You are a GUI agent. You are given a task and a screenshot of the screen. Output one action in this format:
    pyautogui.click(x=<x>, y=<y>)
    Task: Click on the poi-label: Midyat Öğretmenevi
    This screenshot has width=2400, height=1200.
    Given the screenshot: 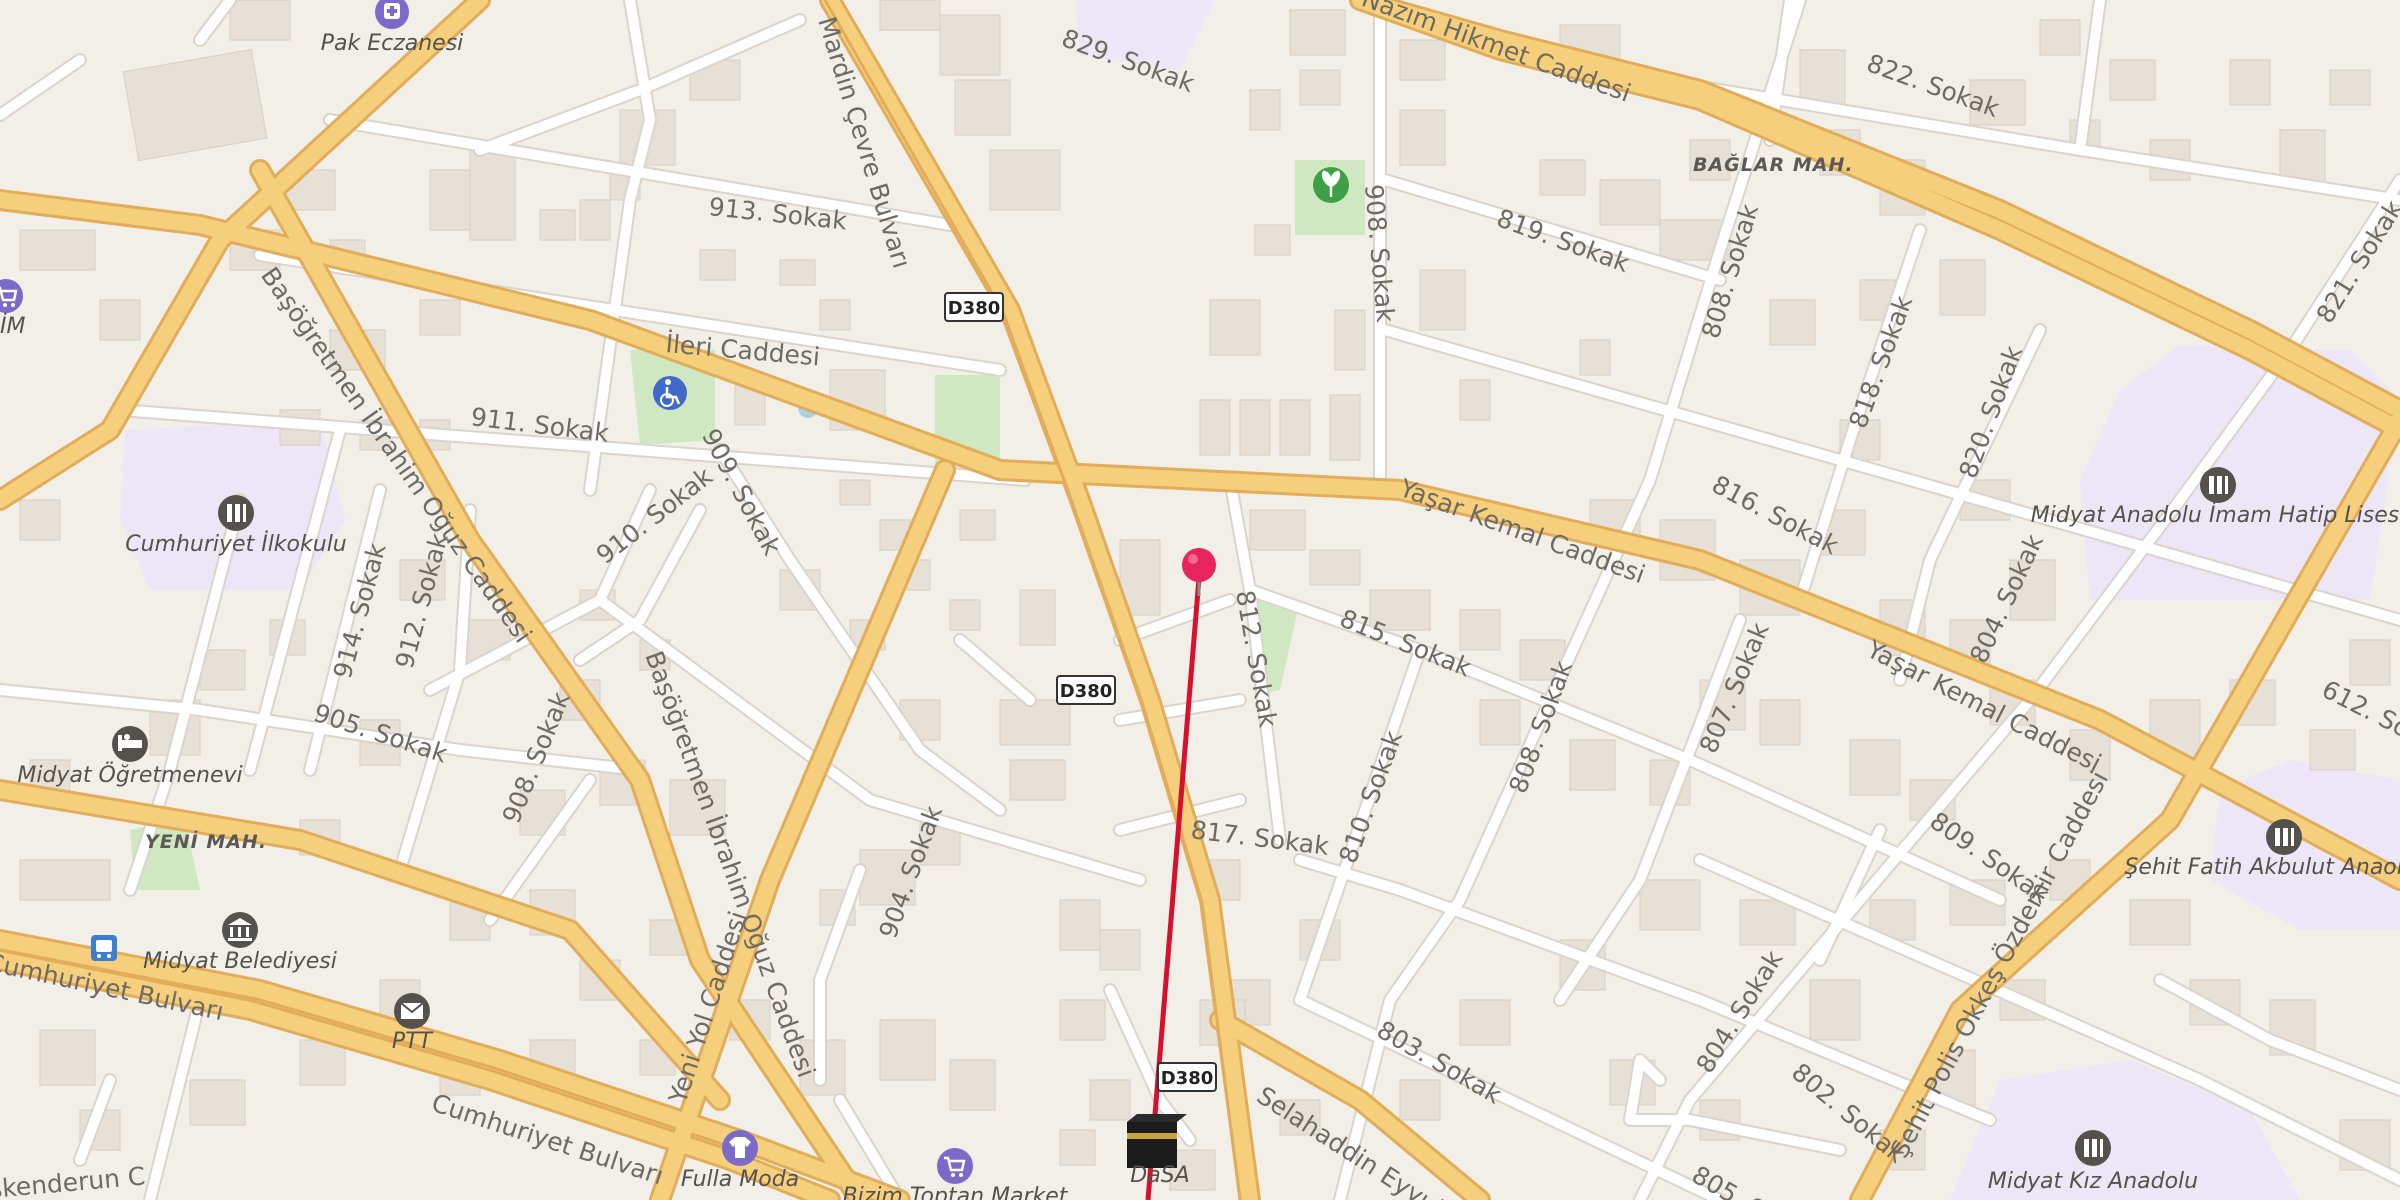 What is the action you would take?
    pyautogui.click(x=129, y=775)
    